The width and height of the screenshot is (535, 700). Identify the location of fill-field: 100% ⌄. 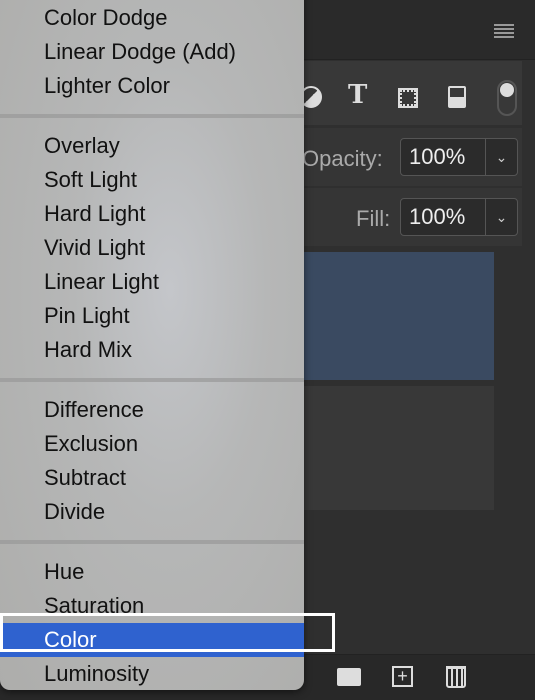
(459, 217).